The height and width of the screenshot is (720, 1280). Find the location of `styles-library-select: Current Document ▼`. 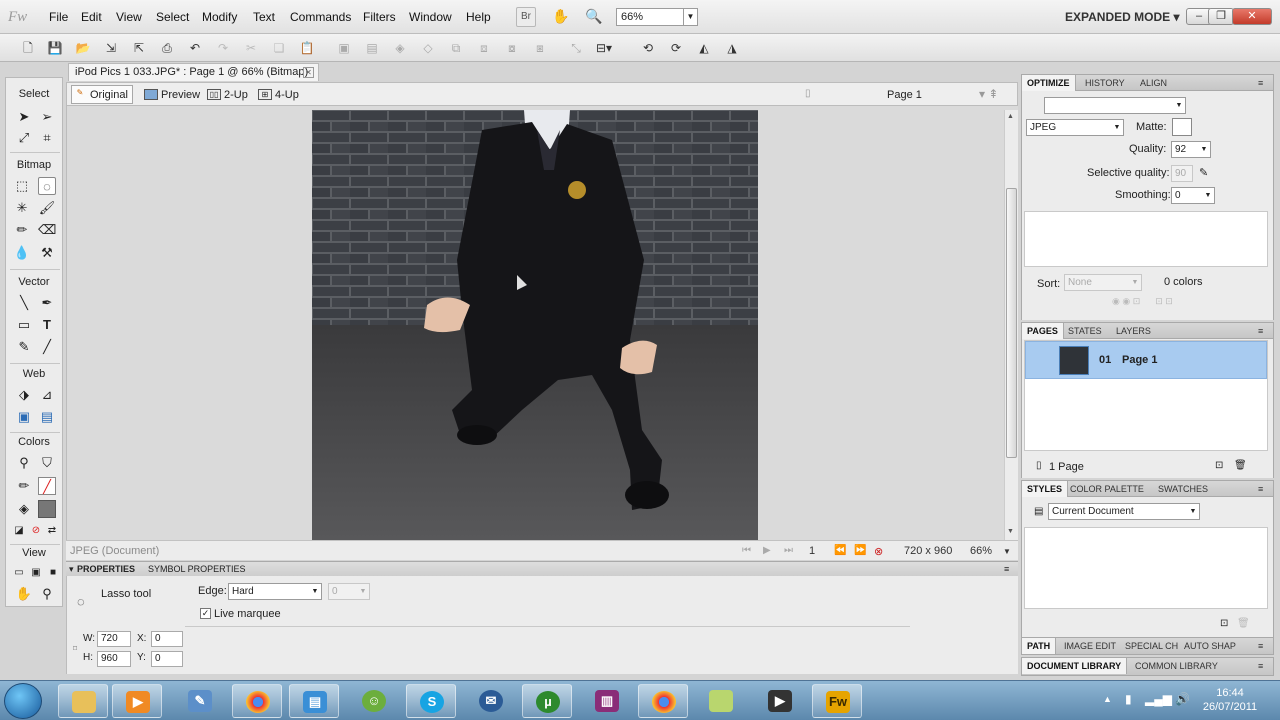

styles-library-select: Current Document ▼ is located at coordinates (1124, 511).